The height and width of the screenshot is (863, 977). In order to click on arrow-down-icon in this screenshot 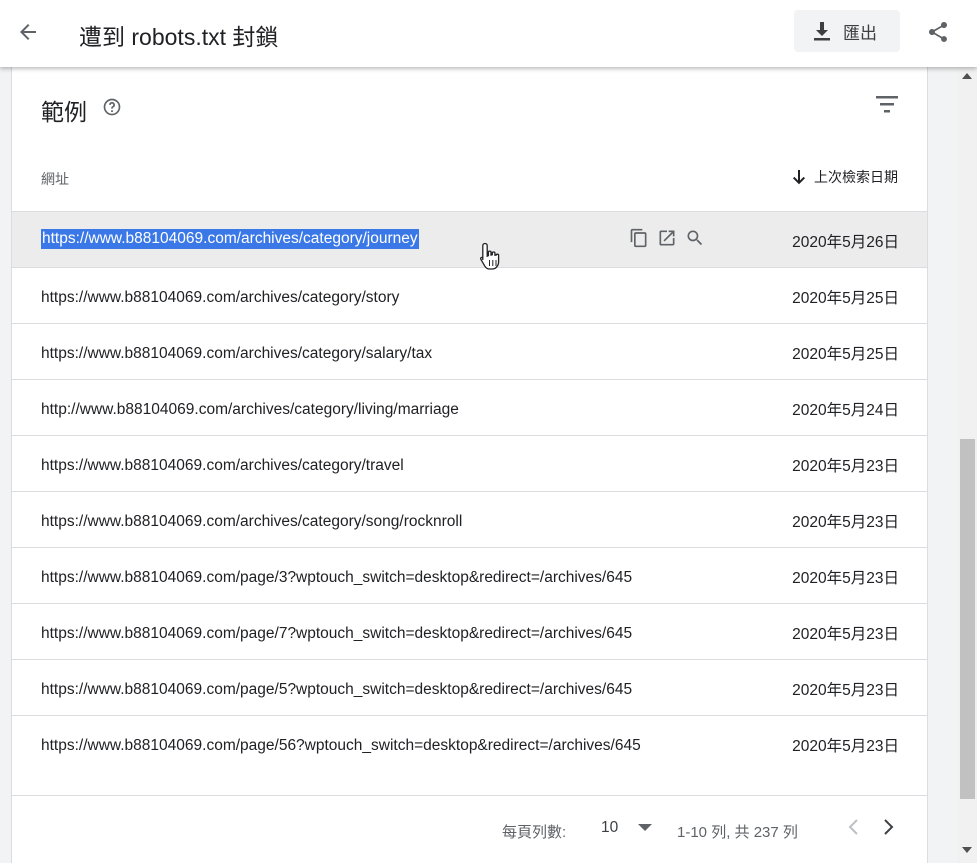, I will do `click(799, 177)`.